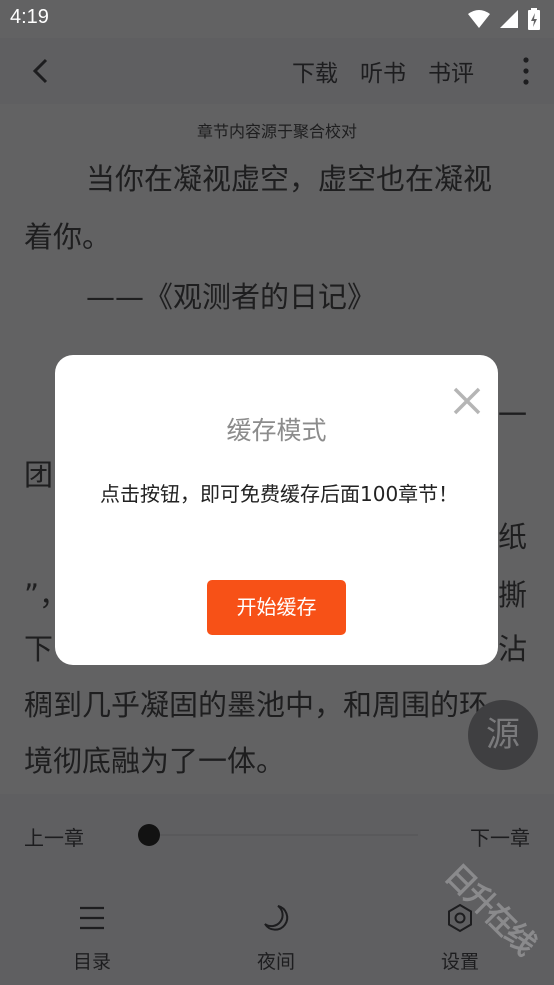  What do you see at coordinates (276, 430) in the screenshot?
I see `dialog-title: 缓存模式` at bounding box center [276, 430].